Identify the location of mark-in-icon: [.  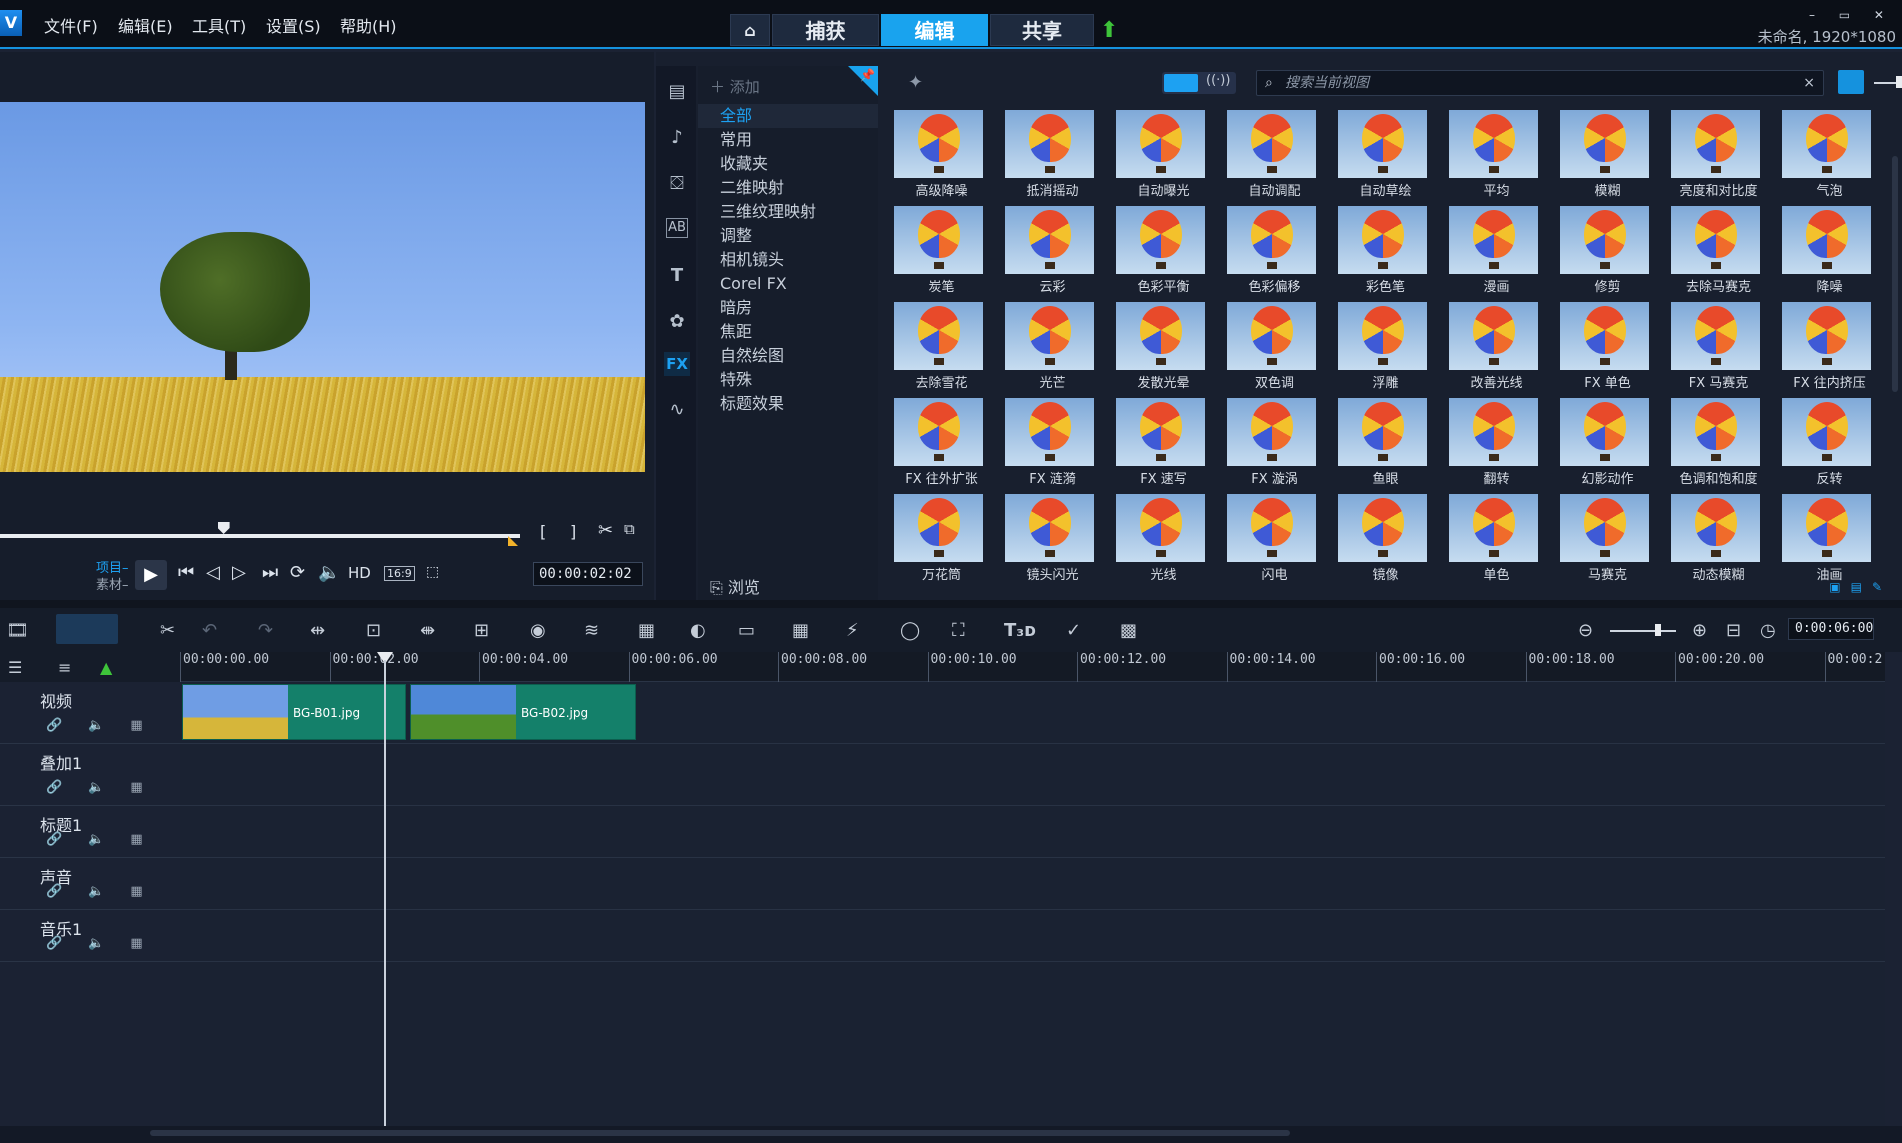
(543, 531).